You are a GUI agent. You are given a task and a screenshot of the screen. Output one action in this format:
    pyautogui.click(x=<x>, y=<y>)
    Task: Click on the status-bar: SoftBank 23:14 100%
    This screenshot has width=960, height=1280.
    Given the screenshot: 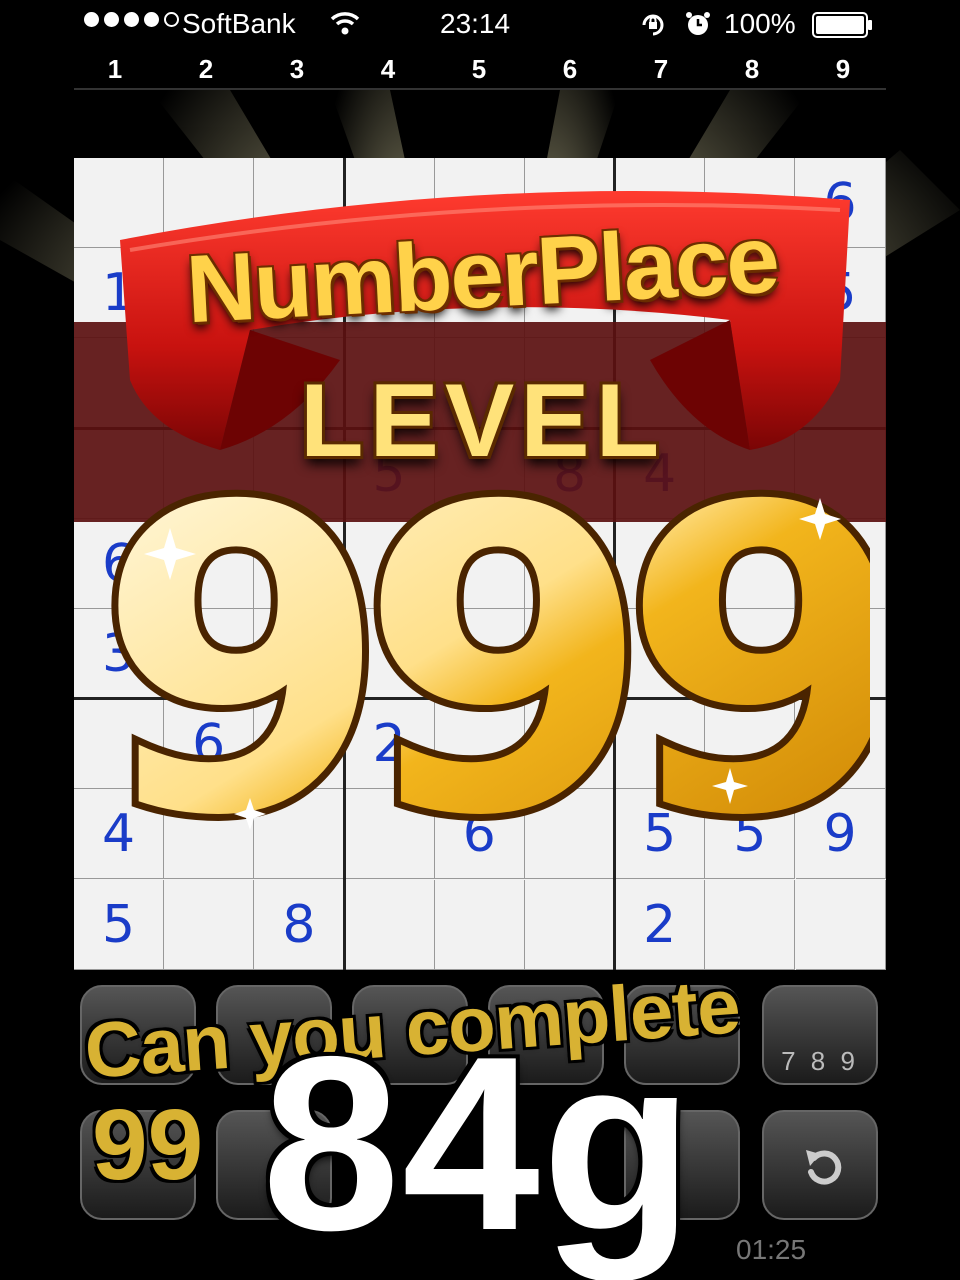 What is the action you would take?
    pyautogui.click(x=480, y=25)
    